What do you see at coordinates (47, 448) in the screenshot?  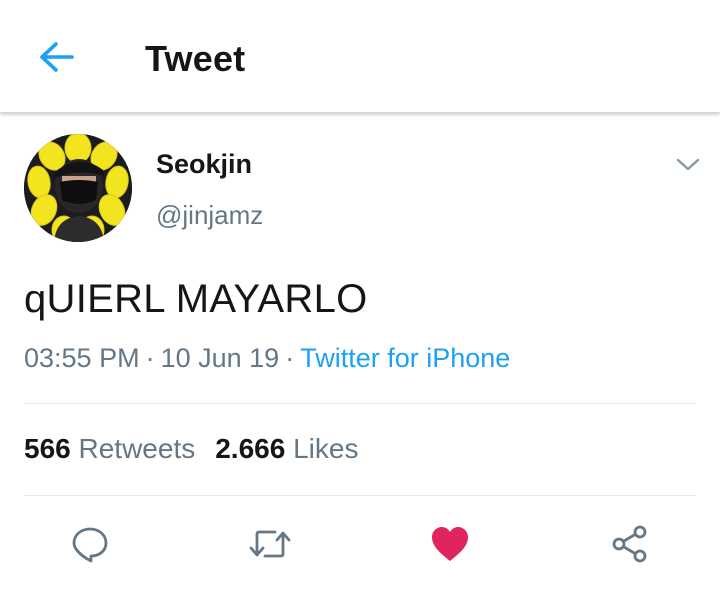 I see `retweets-count: 566` at bounding box center [47, 448].